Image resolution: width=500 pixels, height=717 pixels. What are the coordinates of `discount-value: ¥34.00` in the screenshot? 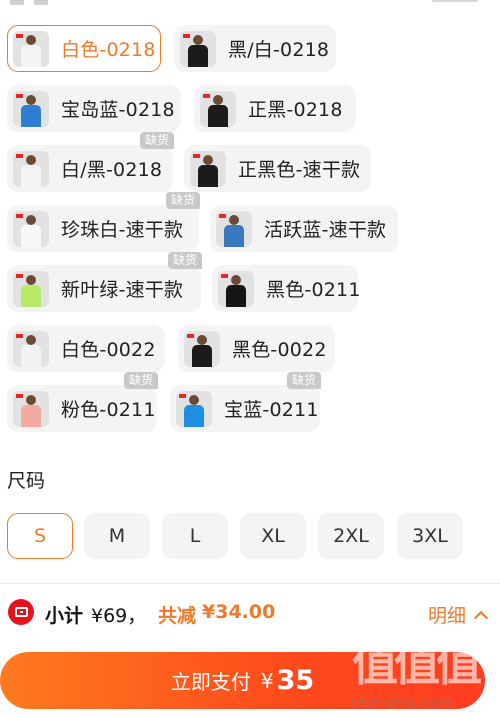 It's located at (239, 612).